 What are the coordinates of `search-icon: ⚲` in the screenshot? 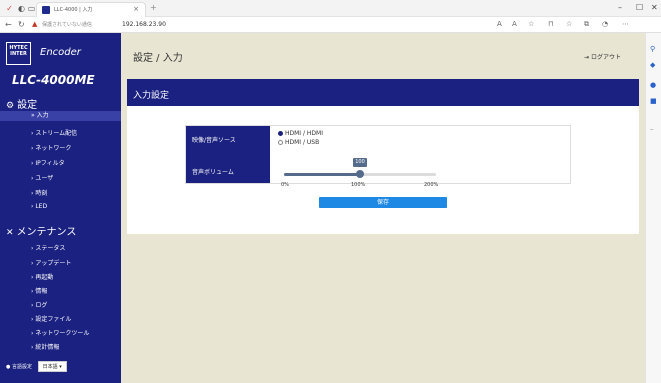 It's located at (652, 49).